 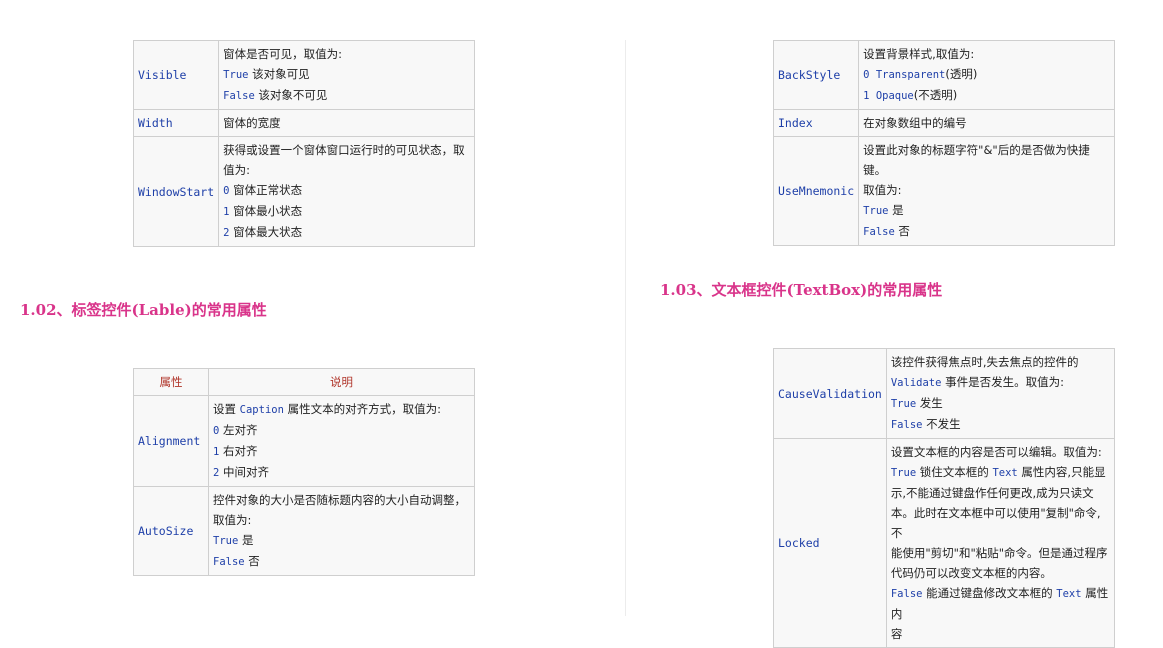 What do you see at coordinates (341, 382) in the screenshot?
I see `header-description: 说明` at bounding box center [341, 382].